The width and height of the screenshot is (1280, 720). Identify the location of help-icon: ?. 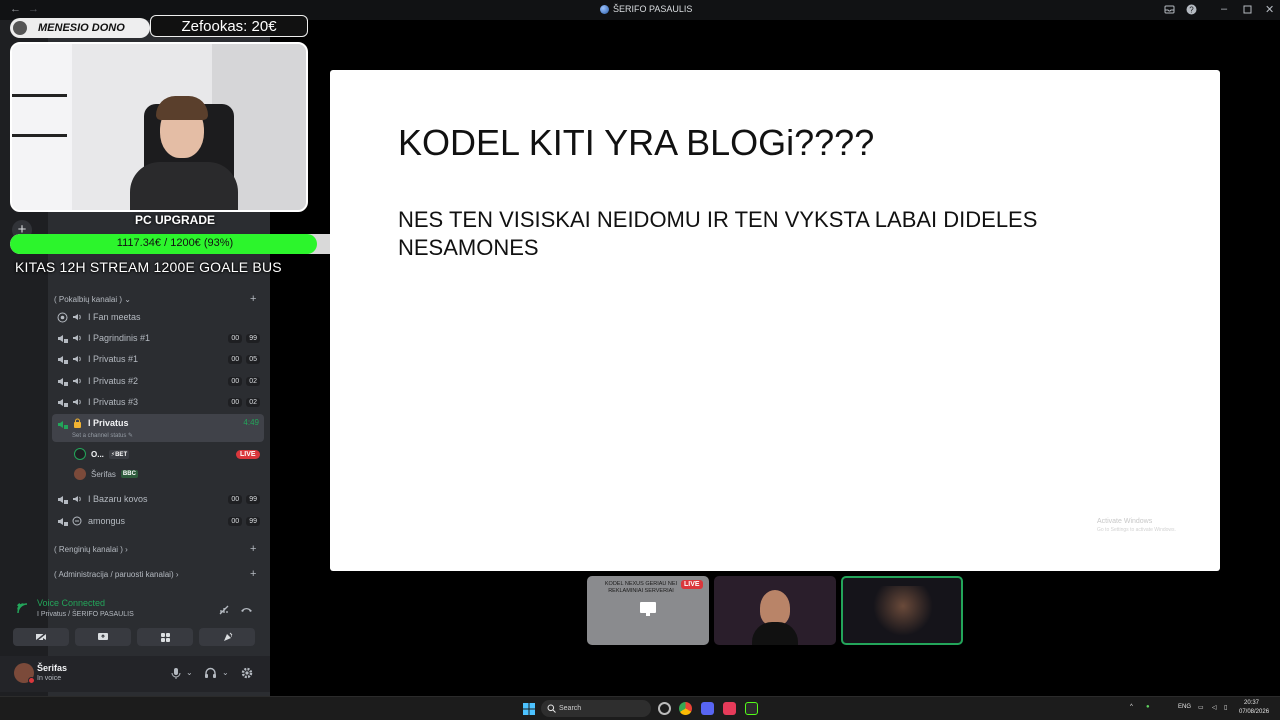
(1191, 9).